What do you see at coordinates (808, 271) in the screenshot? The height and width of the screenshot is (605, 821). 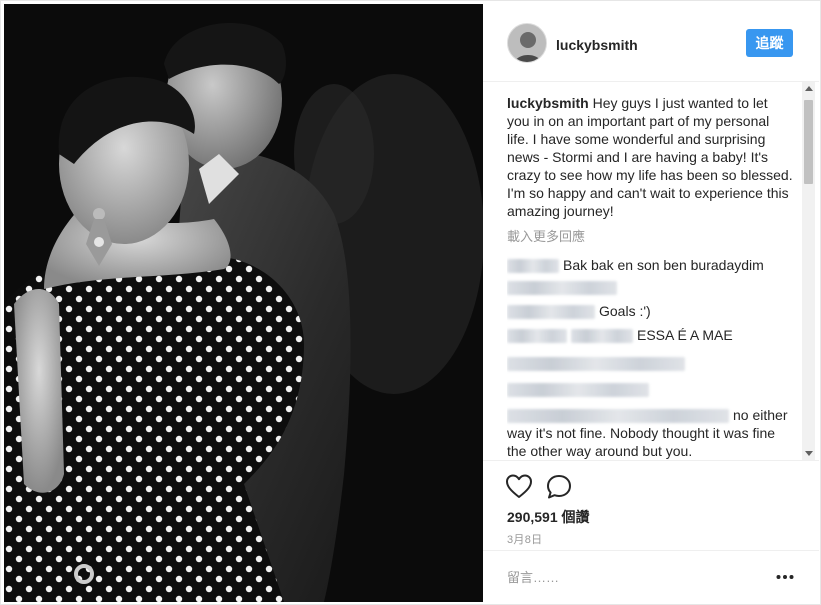 I see `comments-scrollbar` at bounding box center [808, 271].